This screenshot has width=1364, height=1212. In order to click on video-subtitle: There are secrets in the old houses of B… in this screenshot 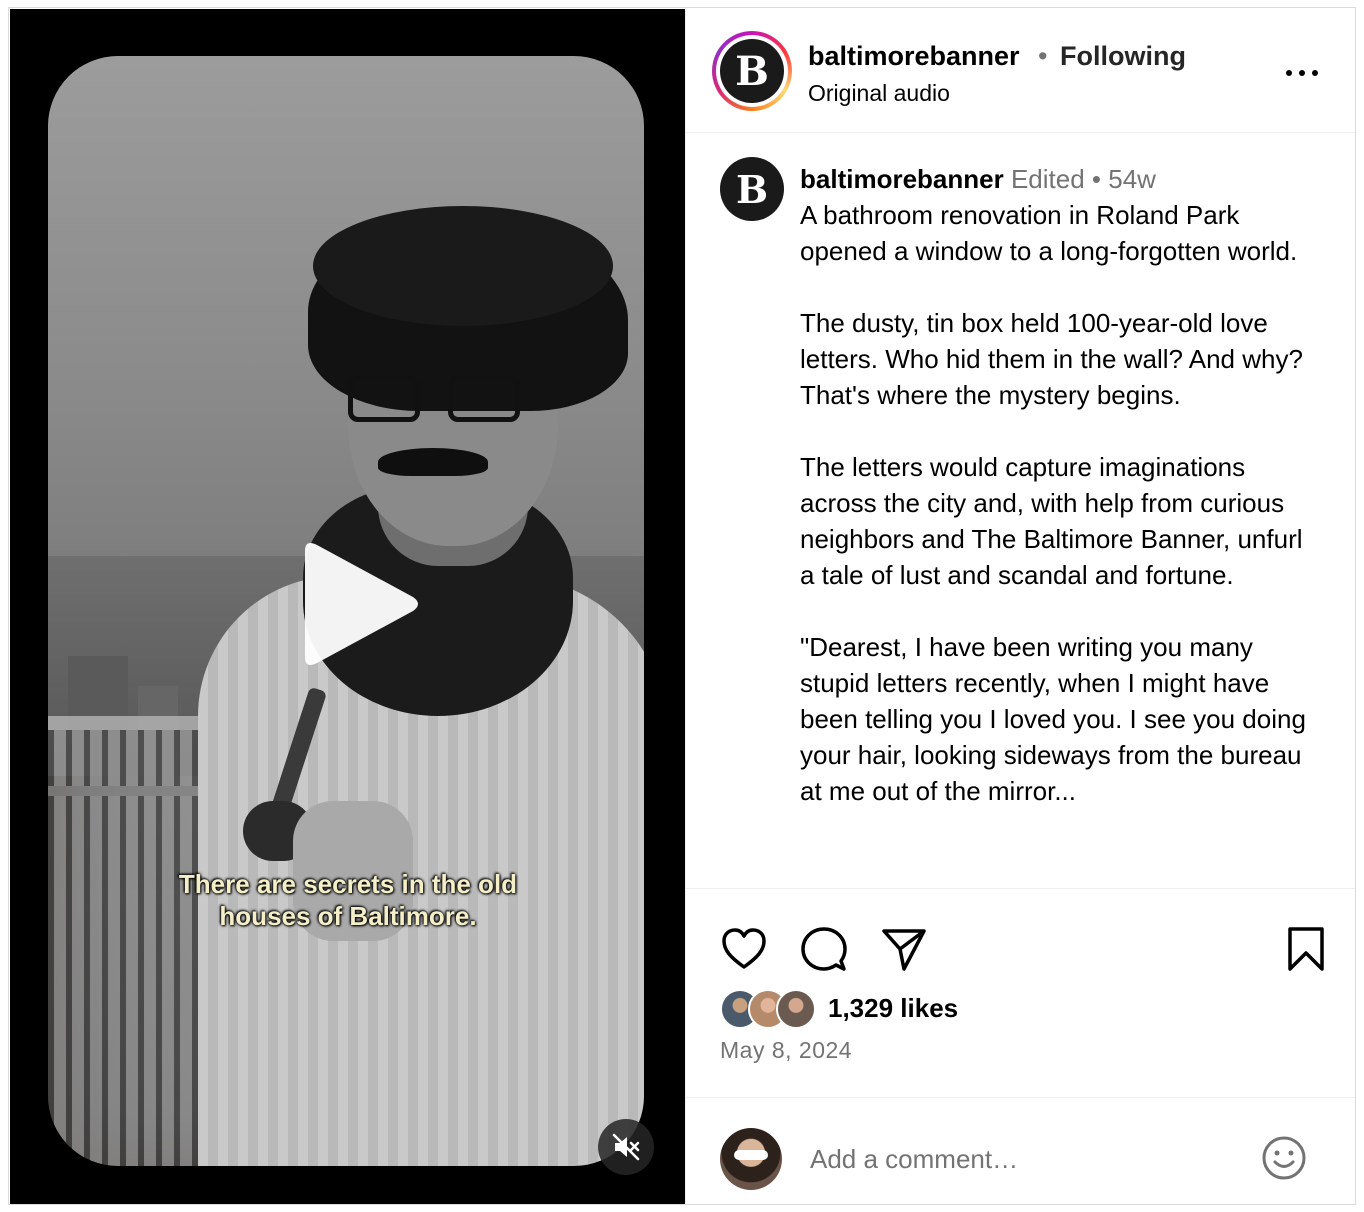, I will do `click(348, 900)`.